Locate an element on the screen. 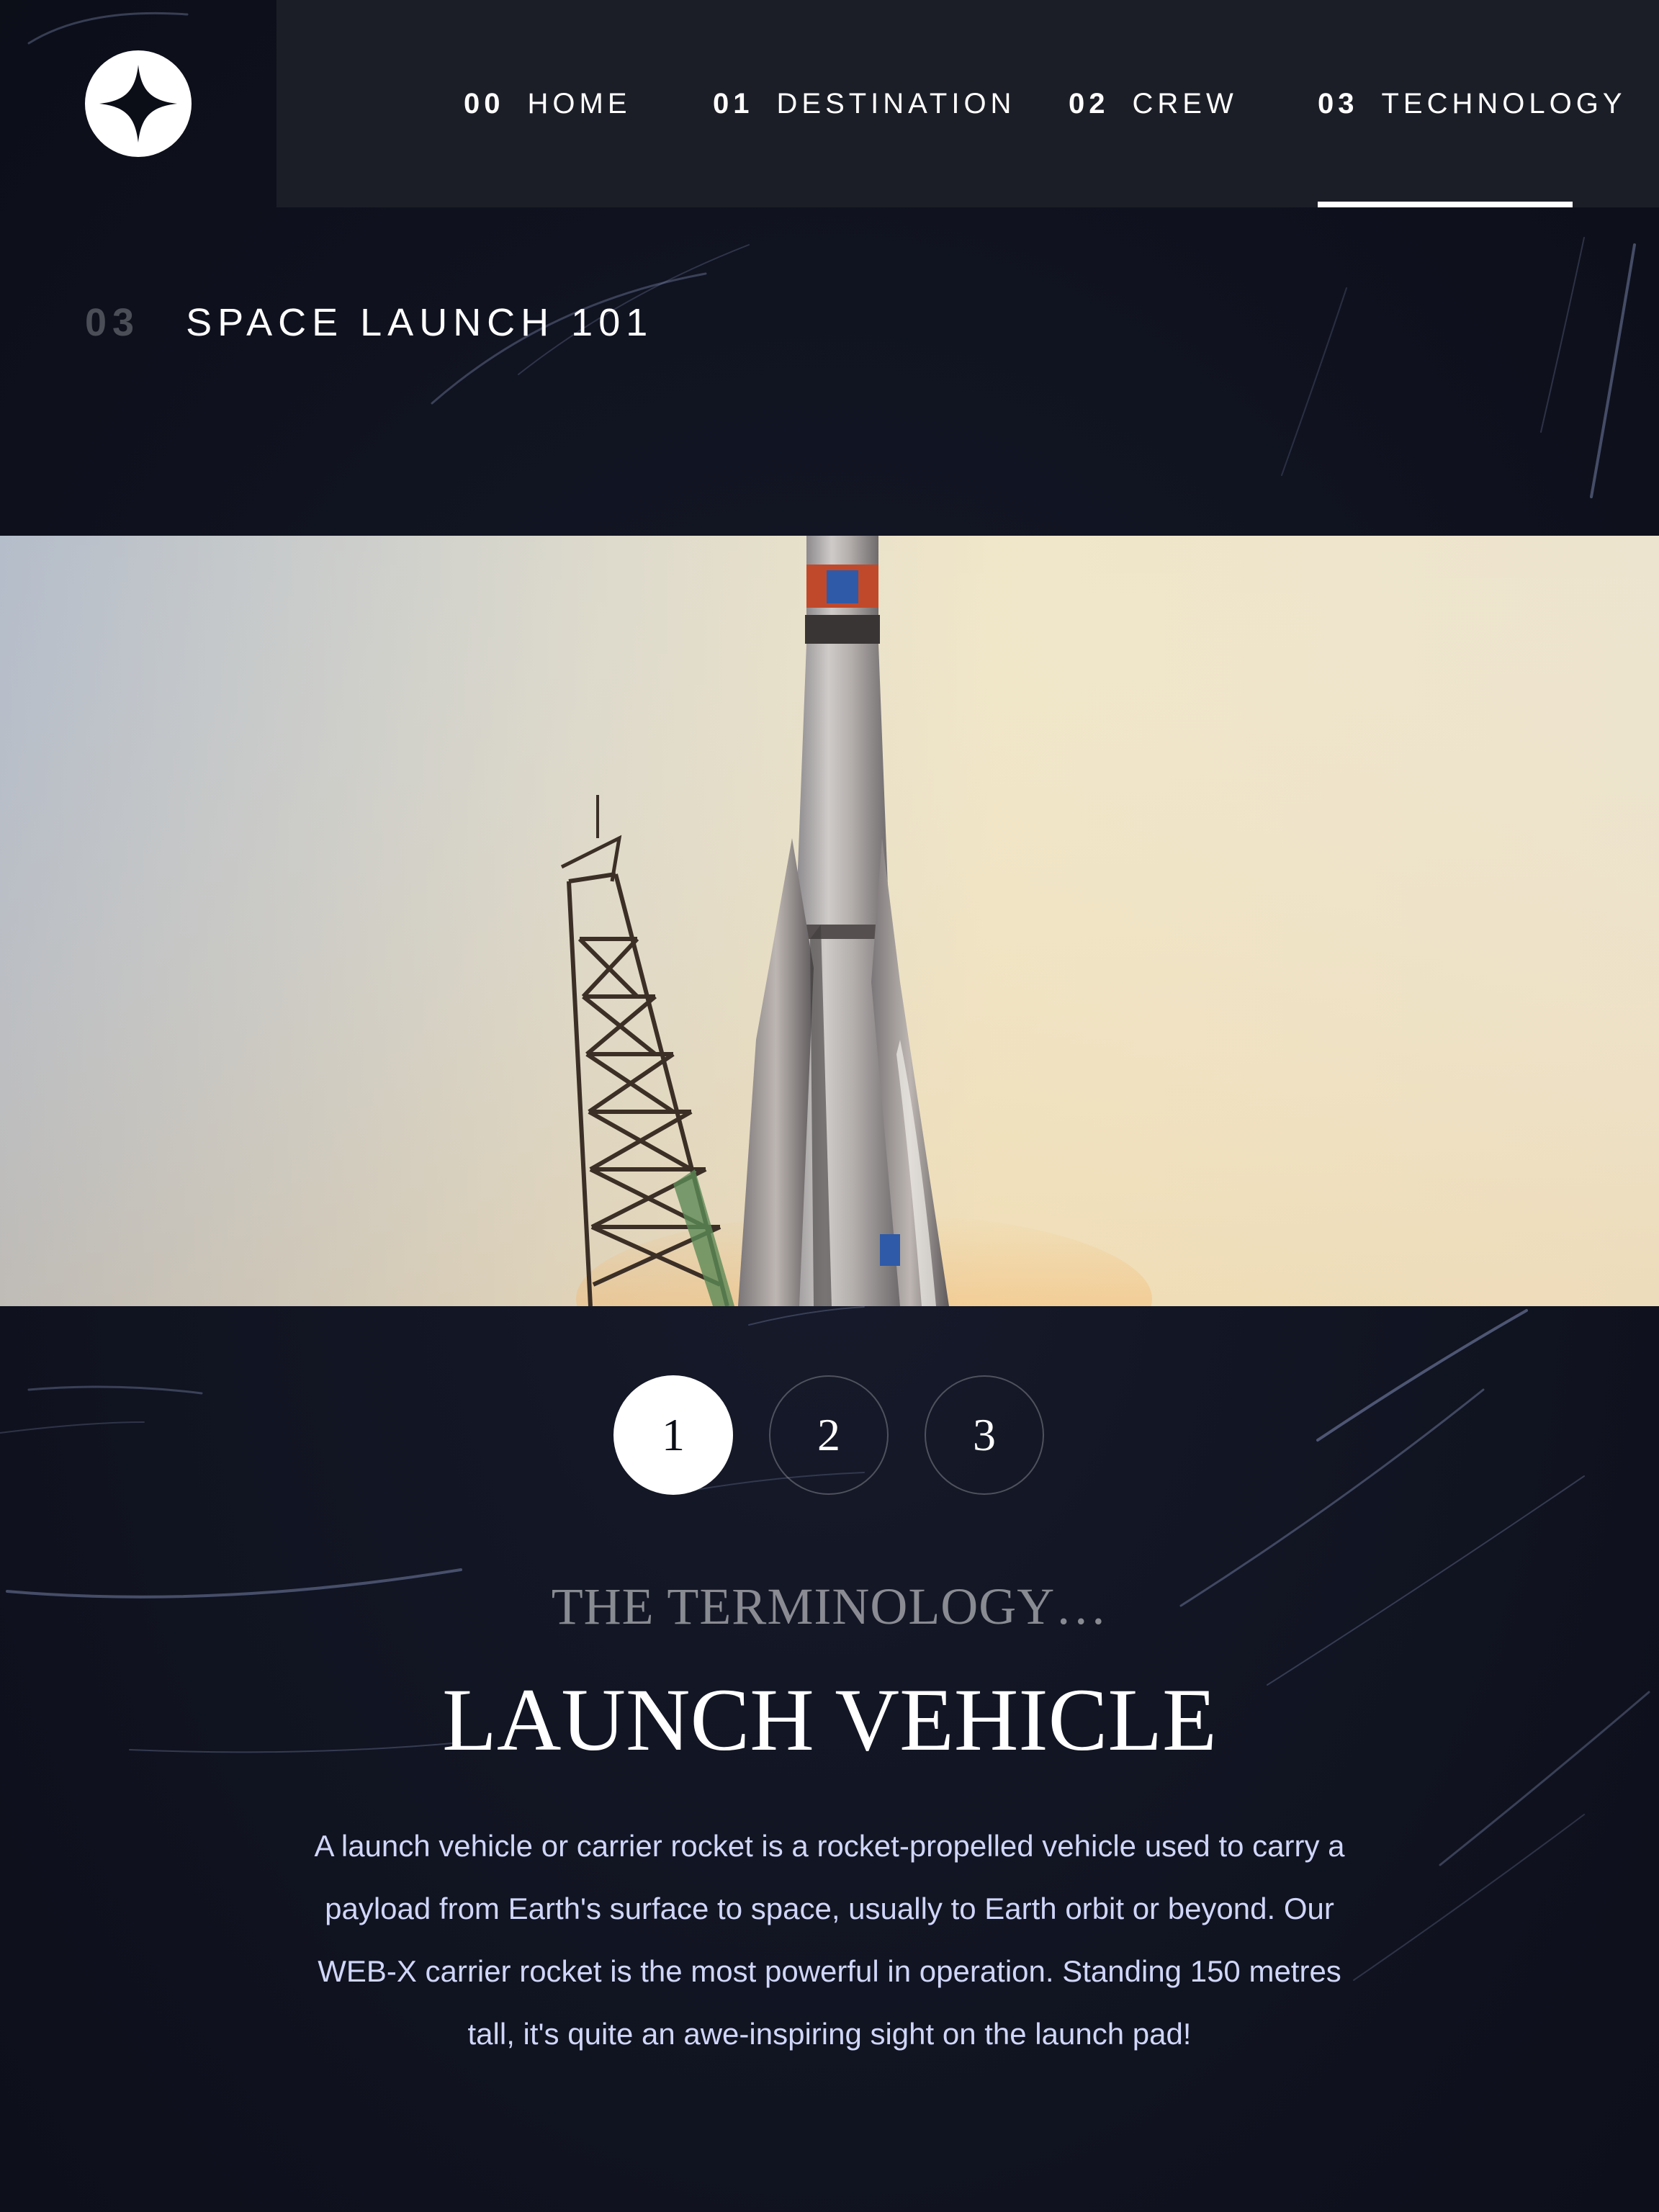 The width and height of the screenshot is (1659, 2212). logo-area is located at coordinates (138, 103).